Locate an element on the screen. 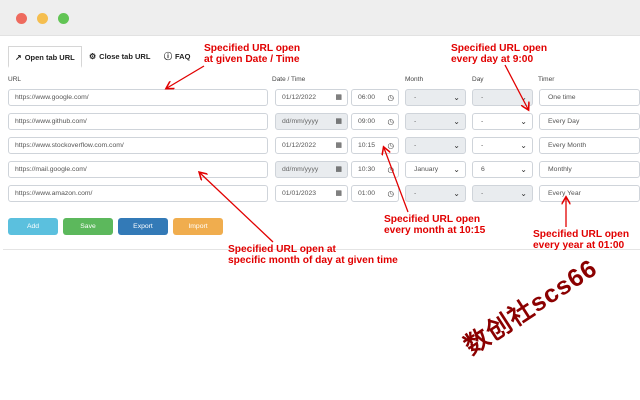 The image size is (640, 400). arrow-every-day is located at coordinates (516, 86).